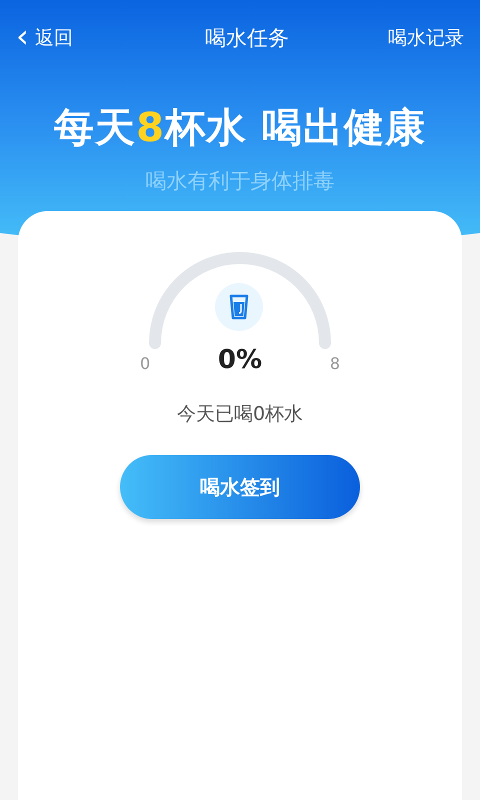 The image size is (480, 800). I want to click on page-title: 喝水任务, so click(247, 38).